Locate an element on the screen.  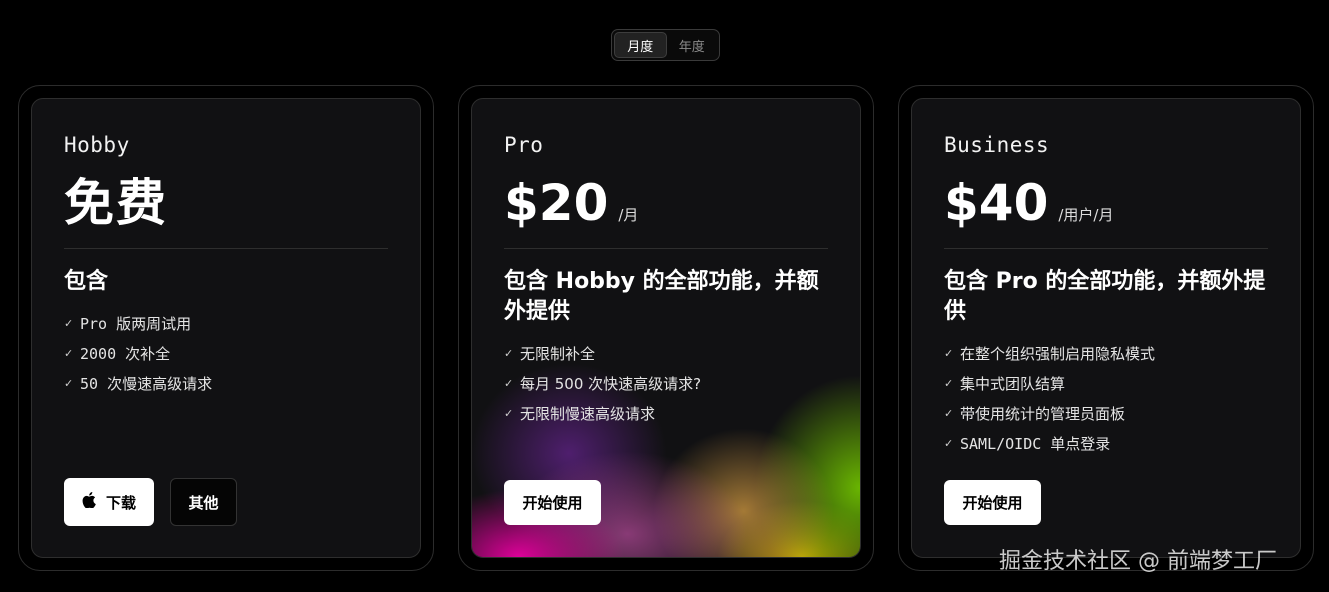
feature-list: ✓ Pro 版两周试用 ✓ 2000 次补全 ✓ 50 次慢速高级请求 is located at coordinates (226, 353).